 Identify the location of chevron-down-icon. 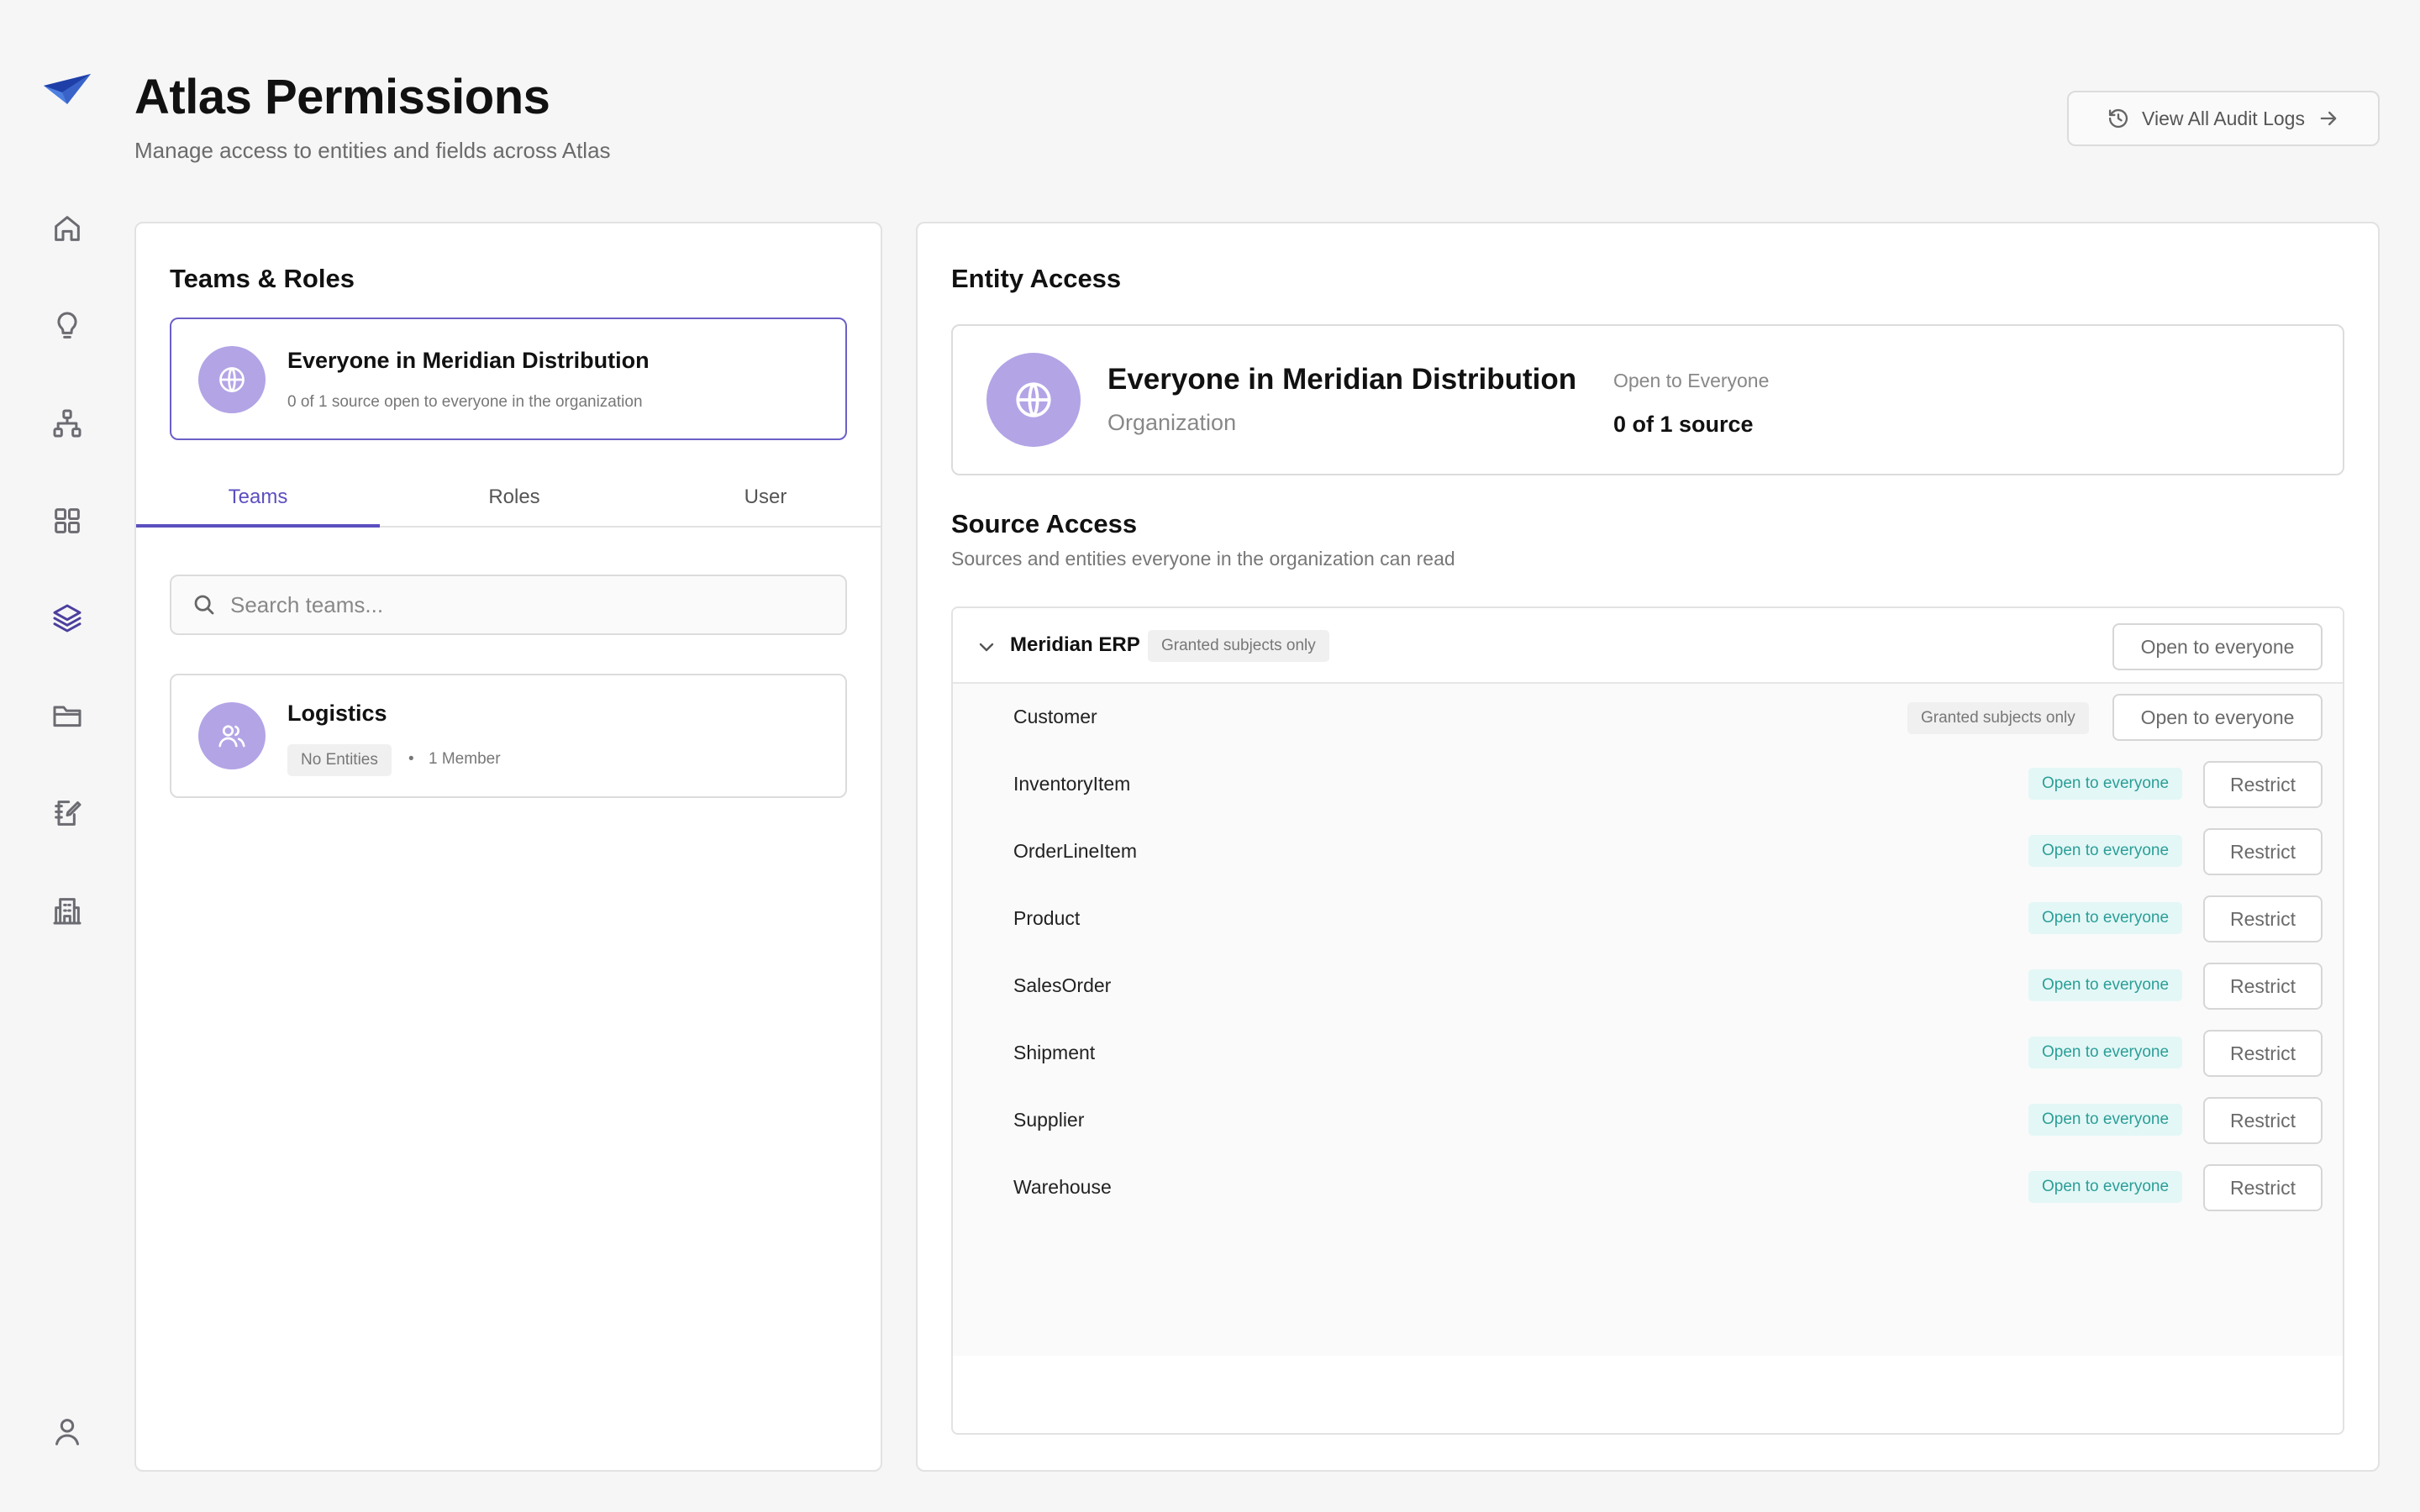
(987, 647).